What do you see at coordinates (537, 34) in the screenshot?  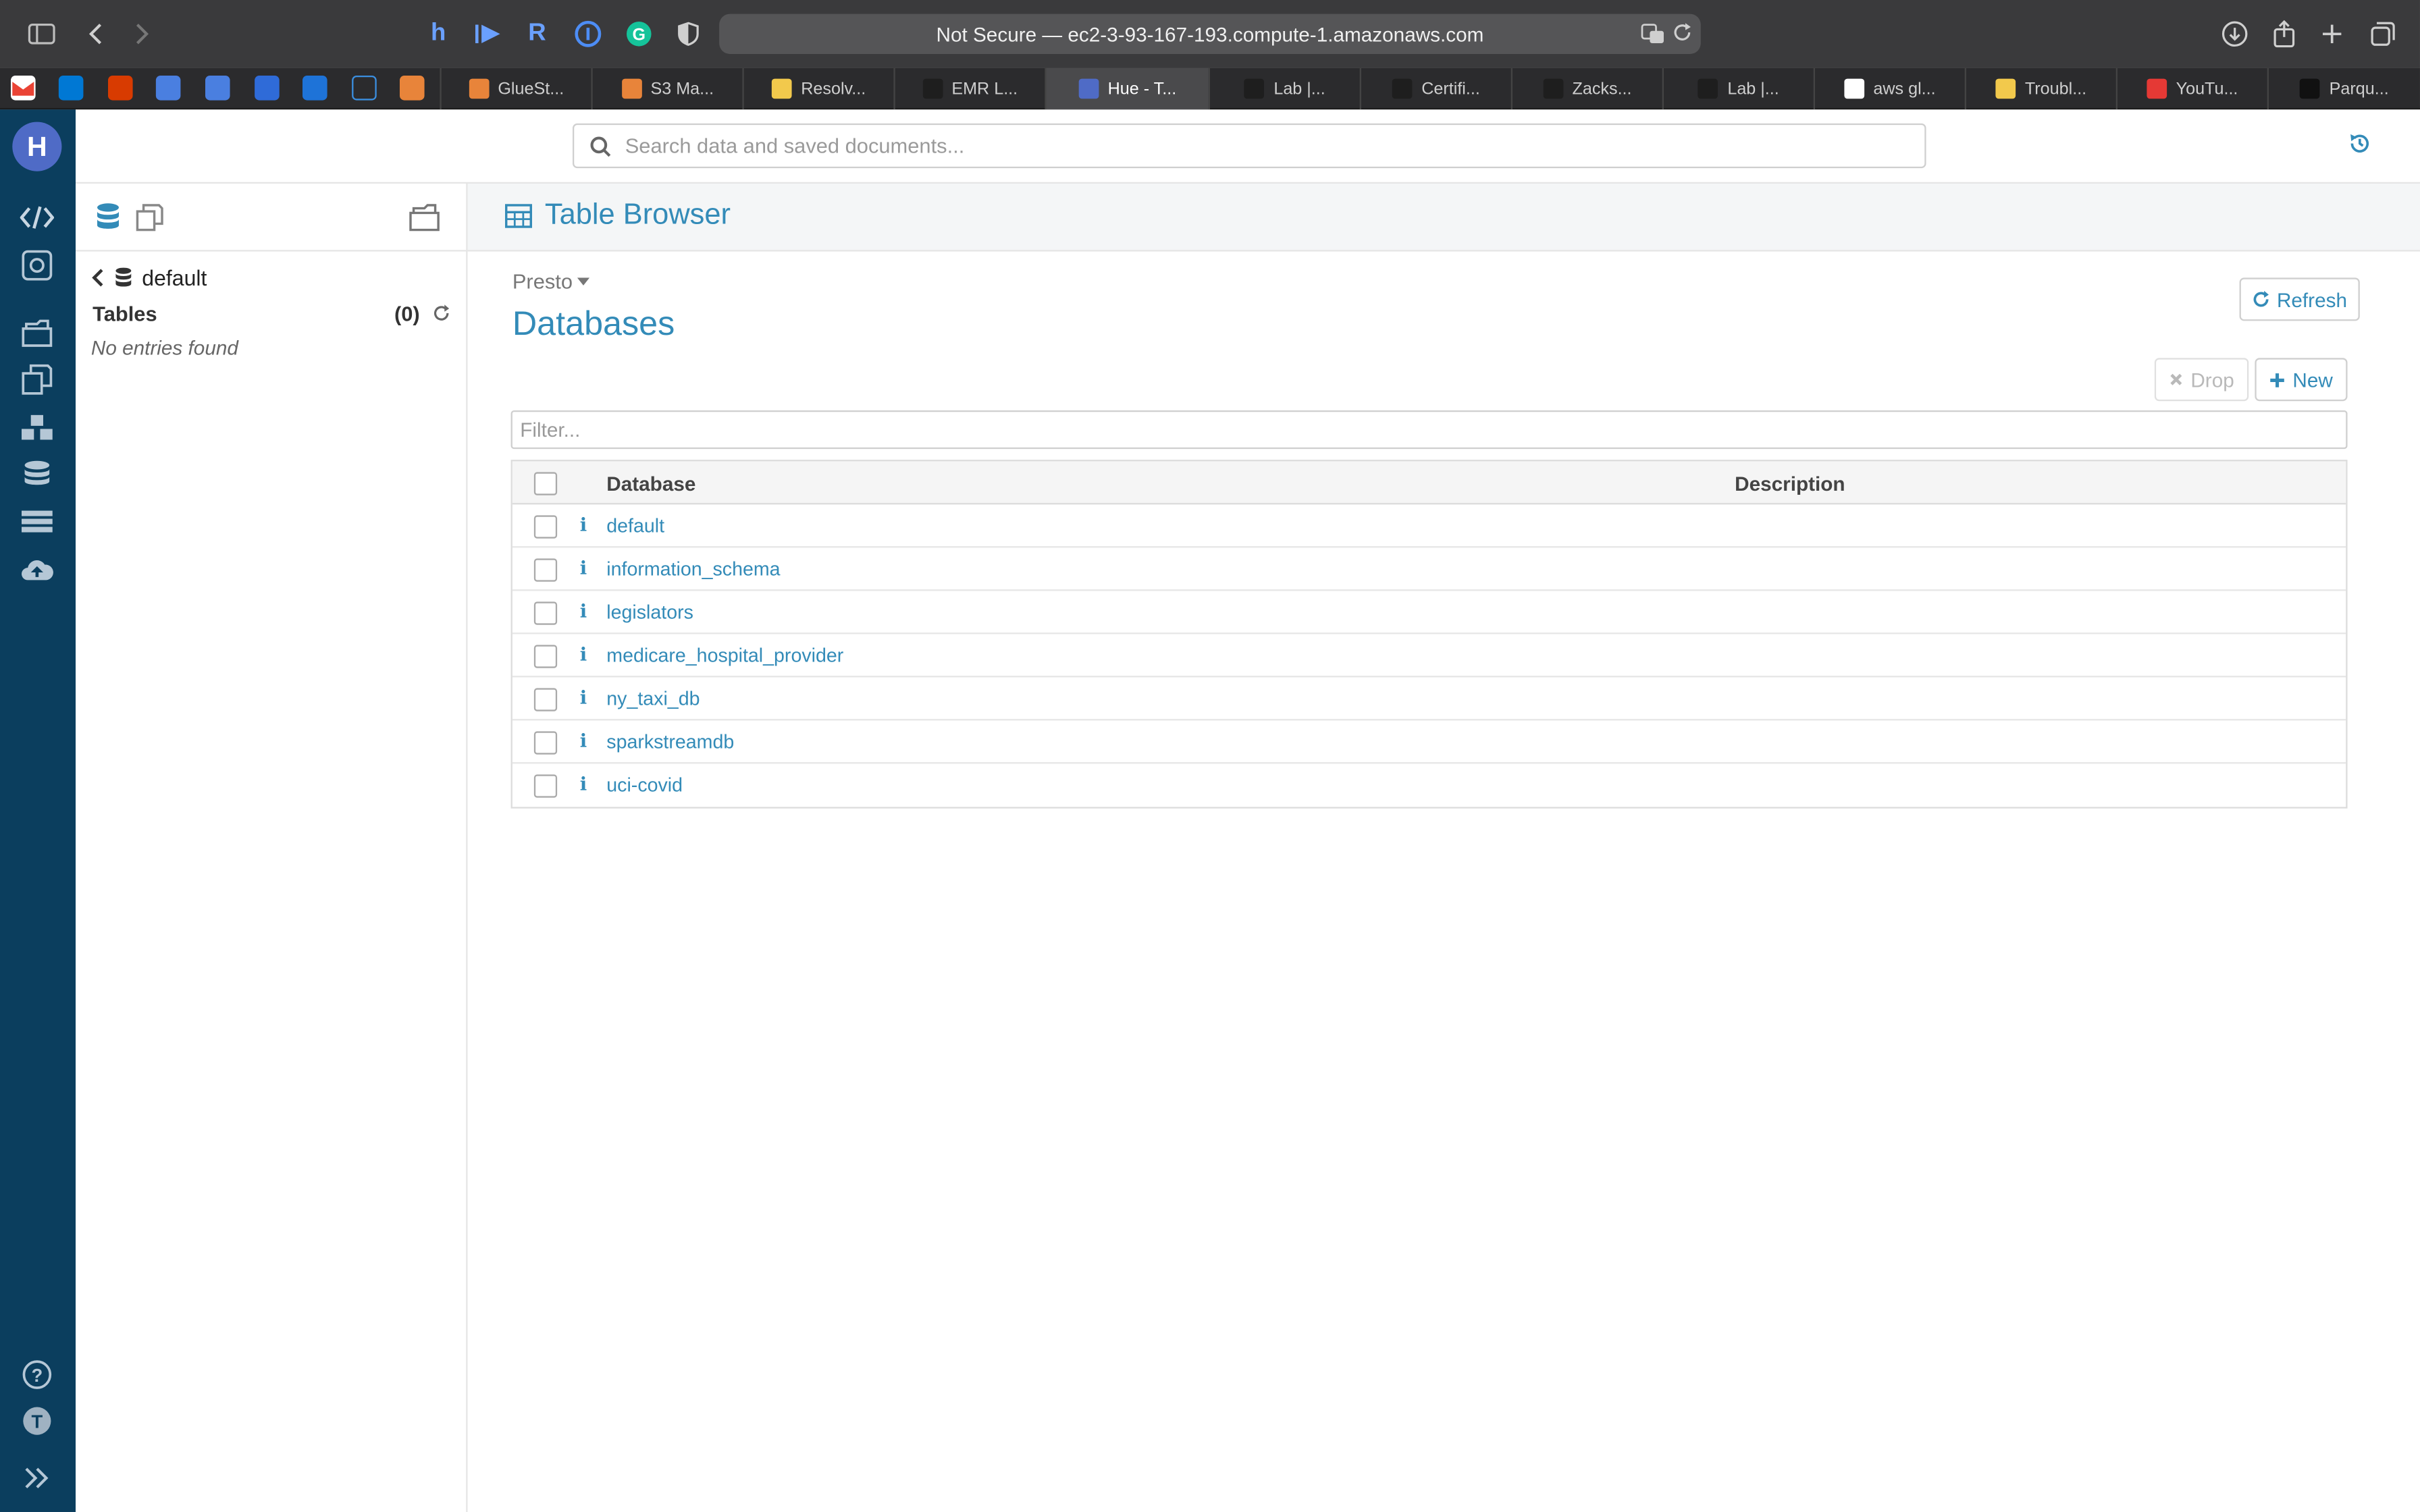 I see `extension-r-icon: R` at bounding box center [537, 34].